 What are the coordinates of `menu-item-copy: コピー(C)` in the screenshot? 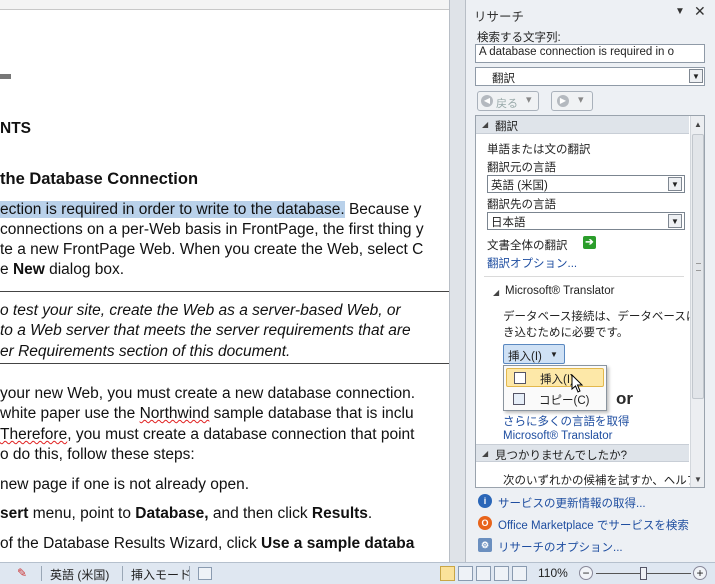 It's located at (555, 399).